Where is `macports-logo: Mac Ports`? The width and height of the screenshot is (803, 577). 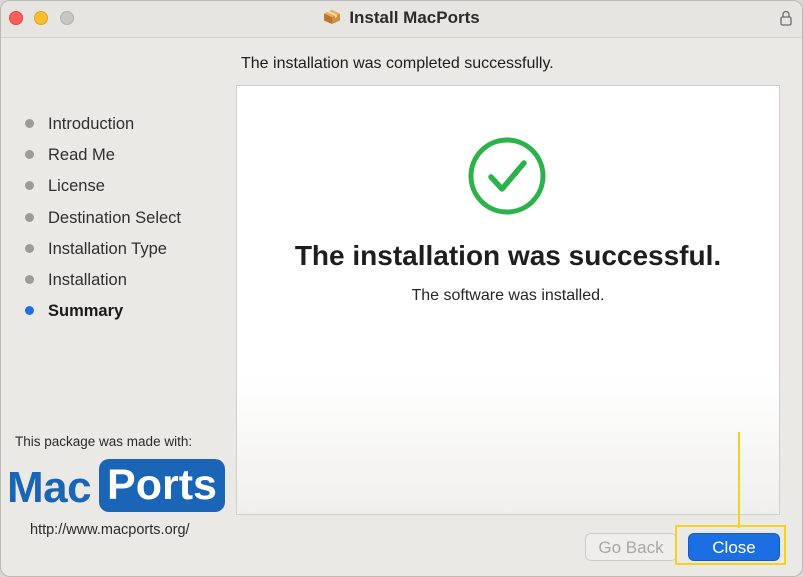
macports-logo: Mac Ports is located at coordinates (117, 487).